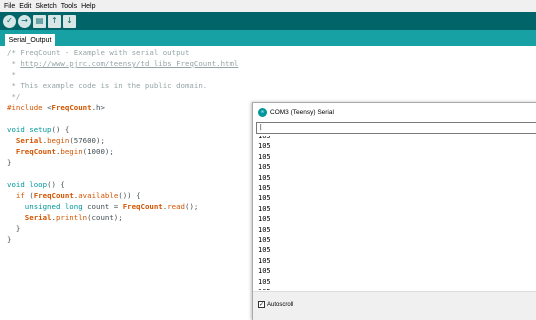  What do you see at coordinates (69, 6) in the screenshot?
I see `menu-tools: Tools` at bounding box center [69, 6].